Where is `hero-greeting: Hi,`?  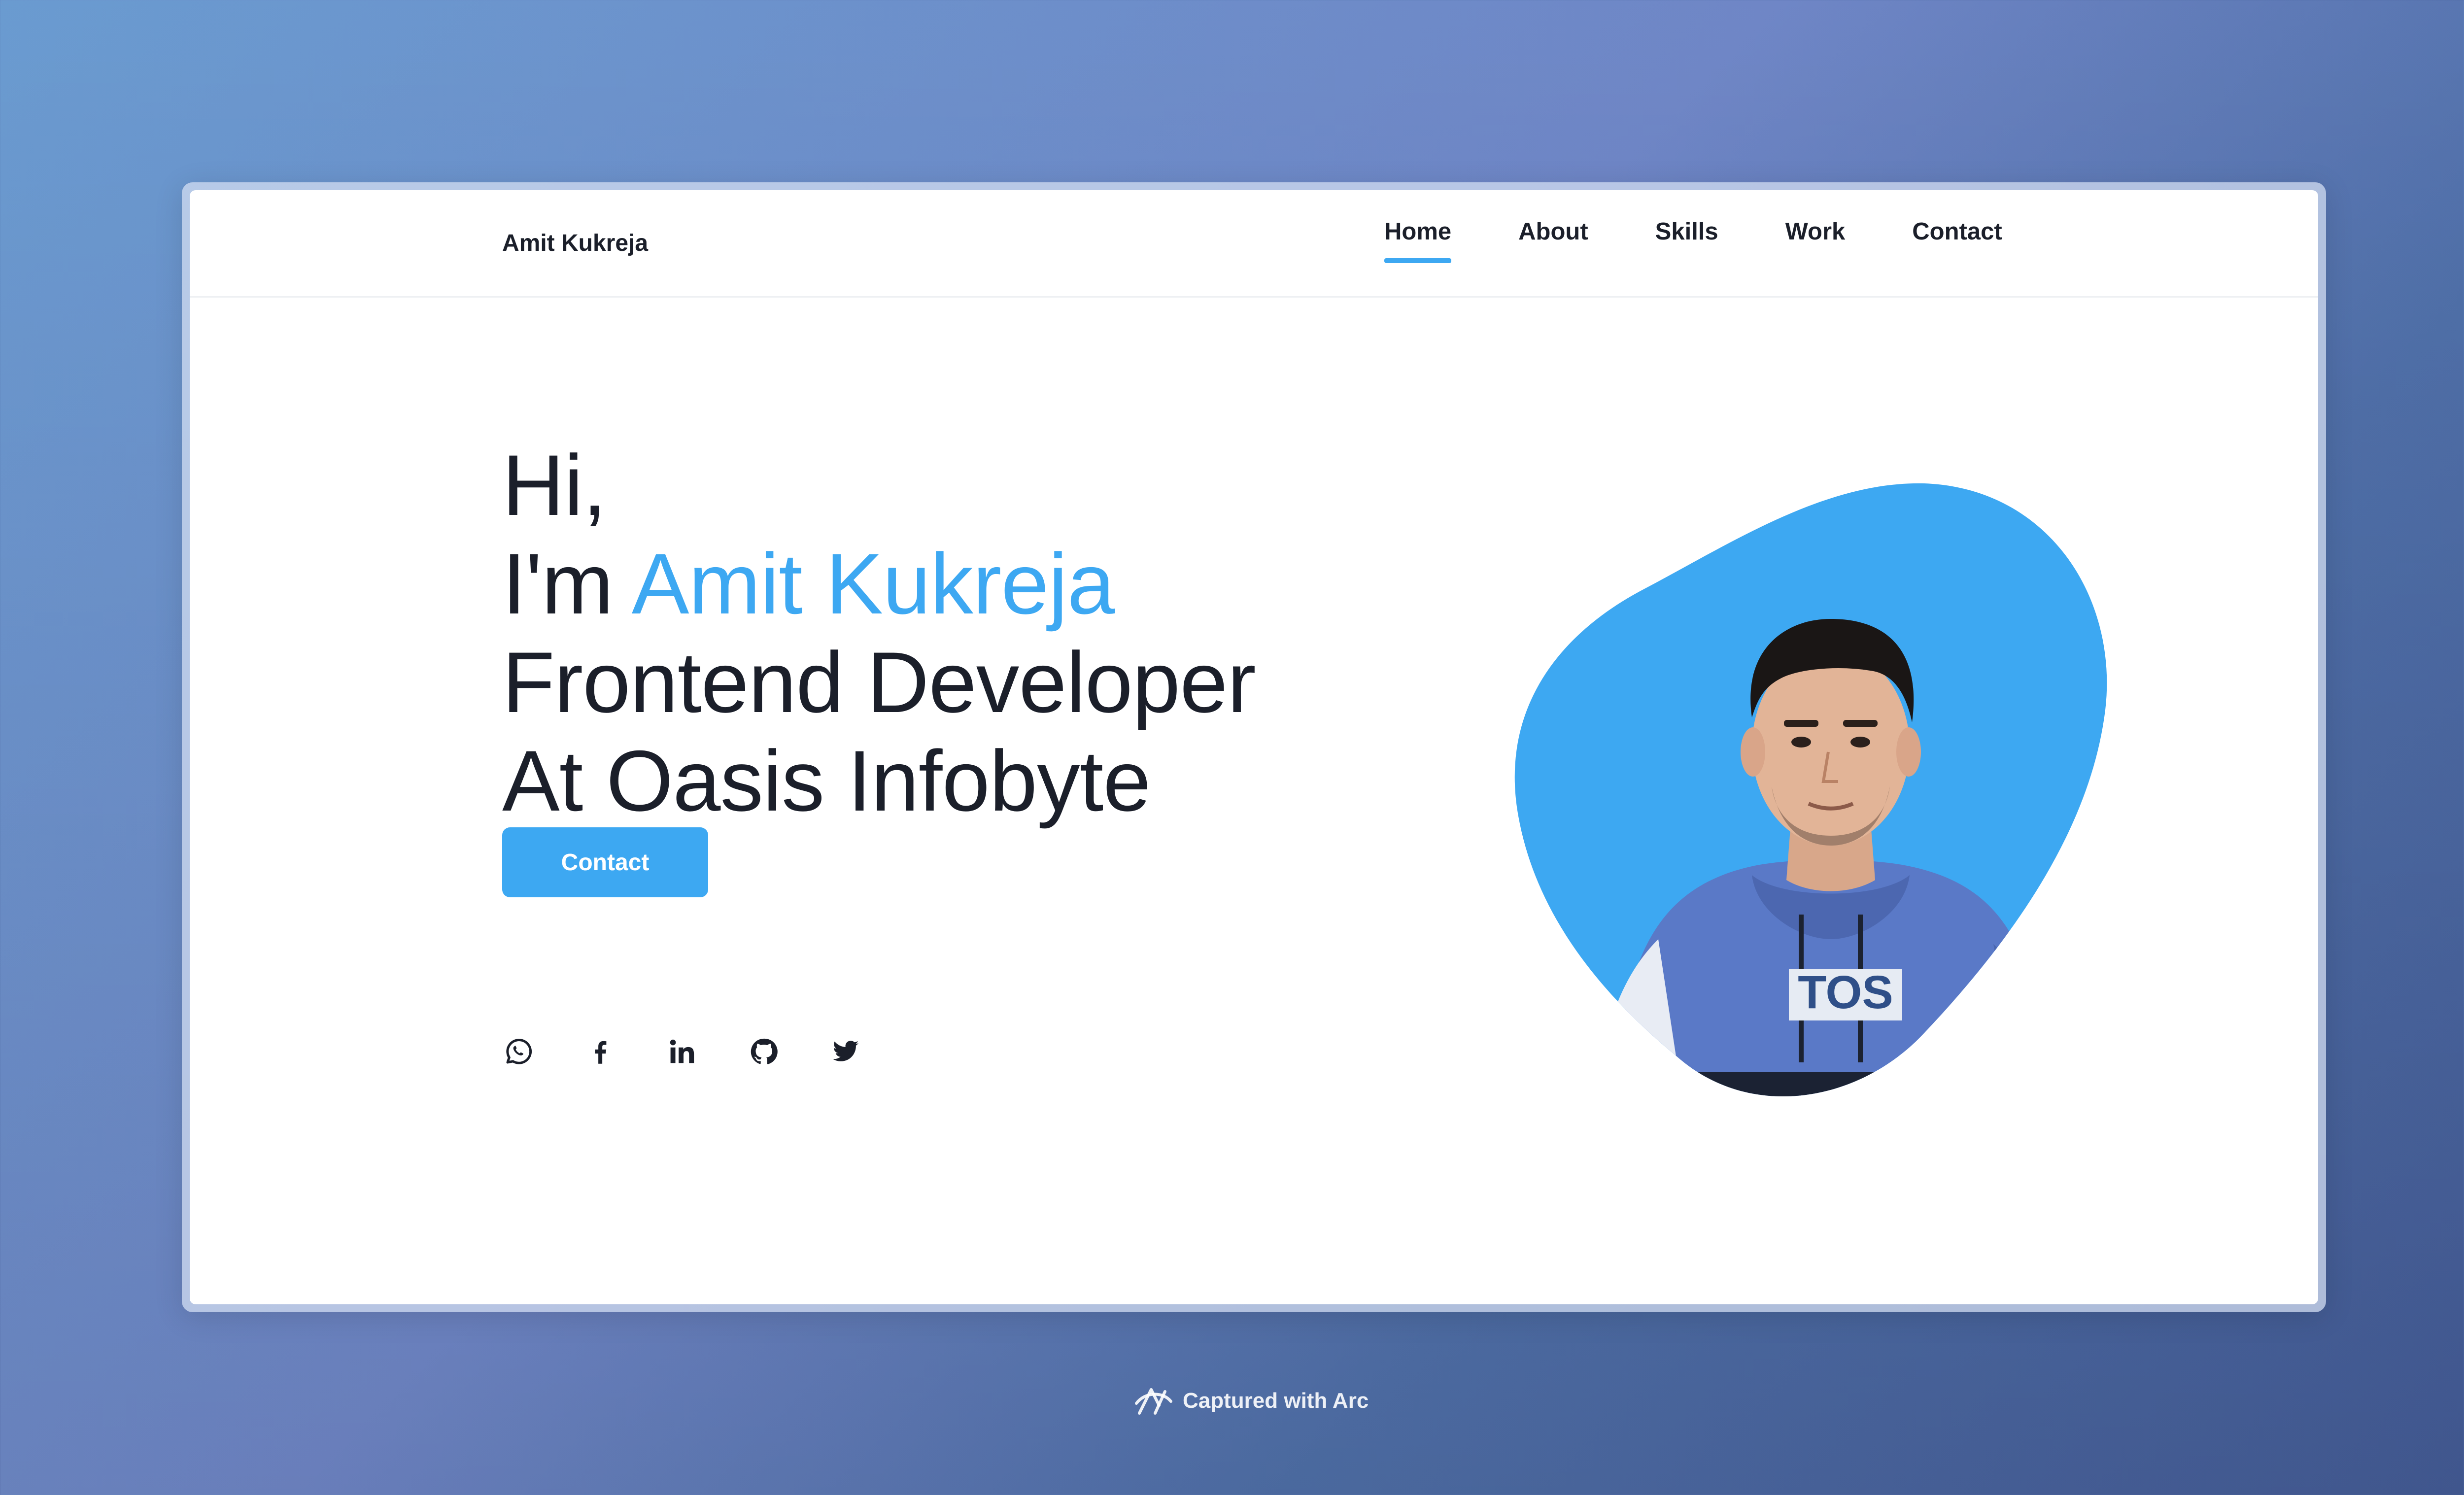 hero-greeting: Hi, is located at coordinates (554, 486).